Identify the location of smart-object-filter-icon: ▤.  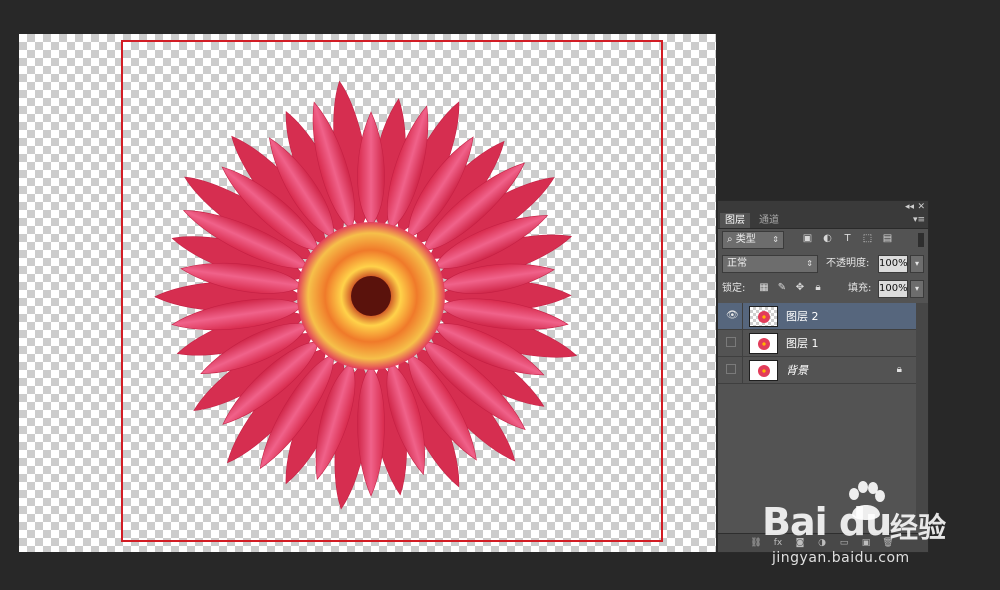
(887, 238).